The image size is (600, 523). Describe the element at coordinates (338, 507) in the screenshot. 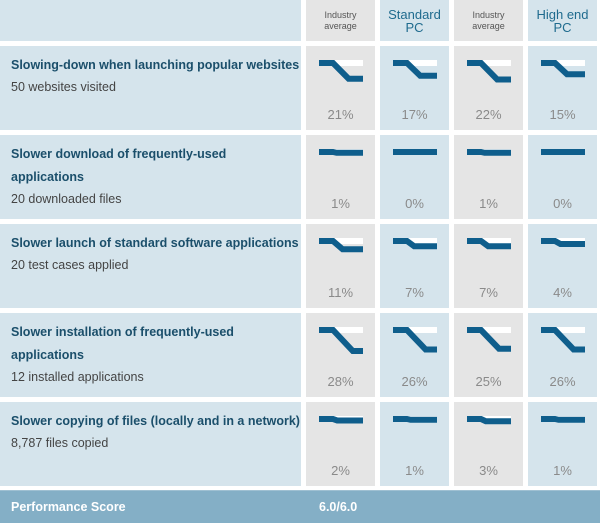

I see `performance-score-value: 6.0/6.0` at that location.